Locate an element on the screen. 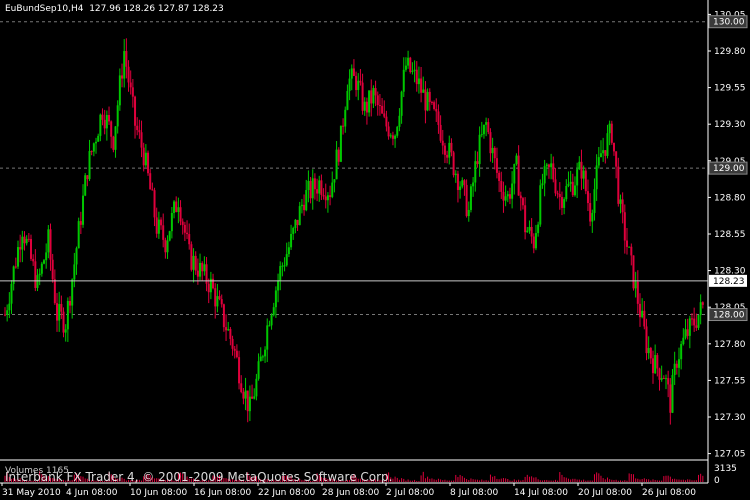 The width and height of the screenshot is (750, 500). volume-tick-label: 3135 is located at coordinates (725, 469).